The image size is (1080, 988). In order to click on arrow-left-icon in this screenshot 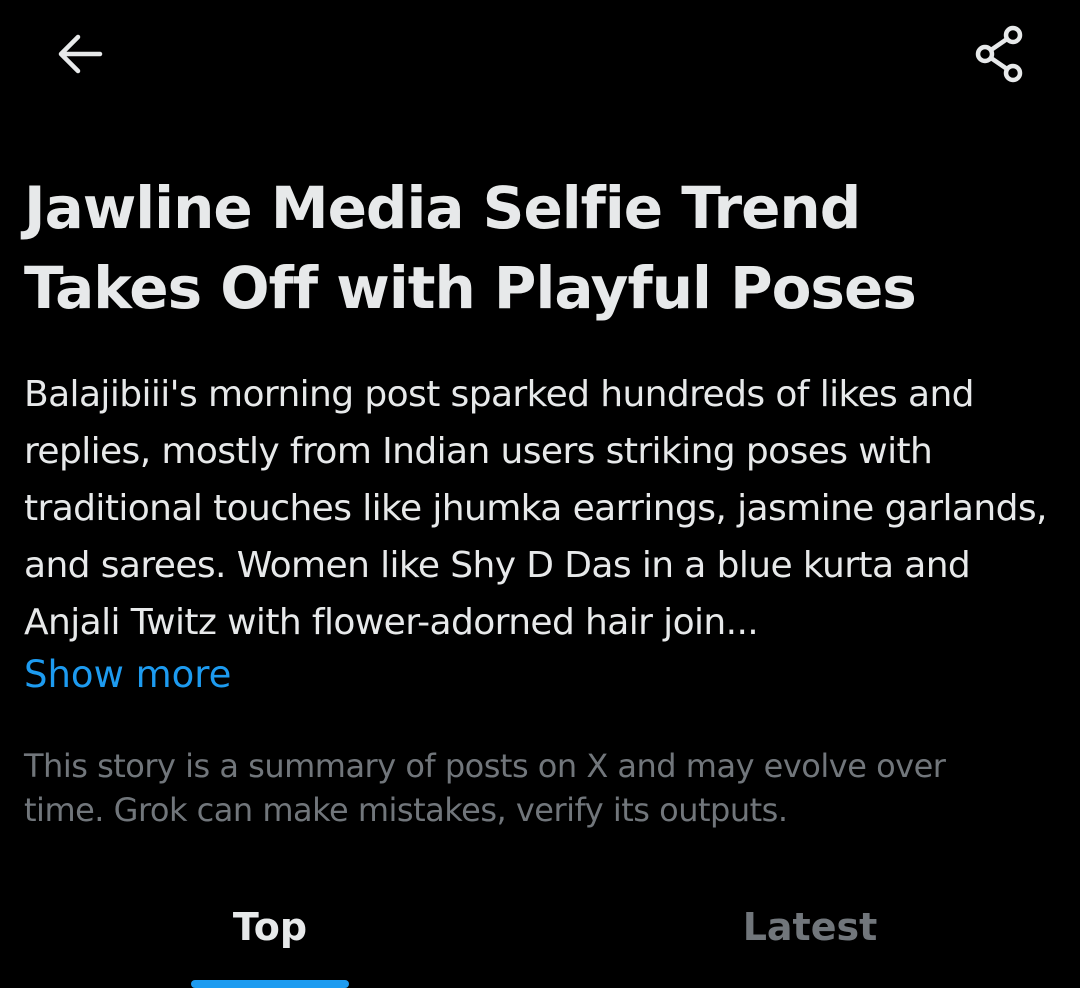, I will do `click(80, 54)`.